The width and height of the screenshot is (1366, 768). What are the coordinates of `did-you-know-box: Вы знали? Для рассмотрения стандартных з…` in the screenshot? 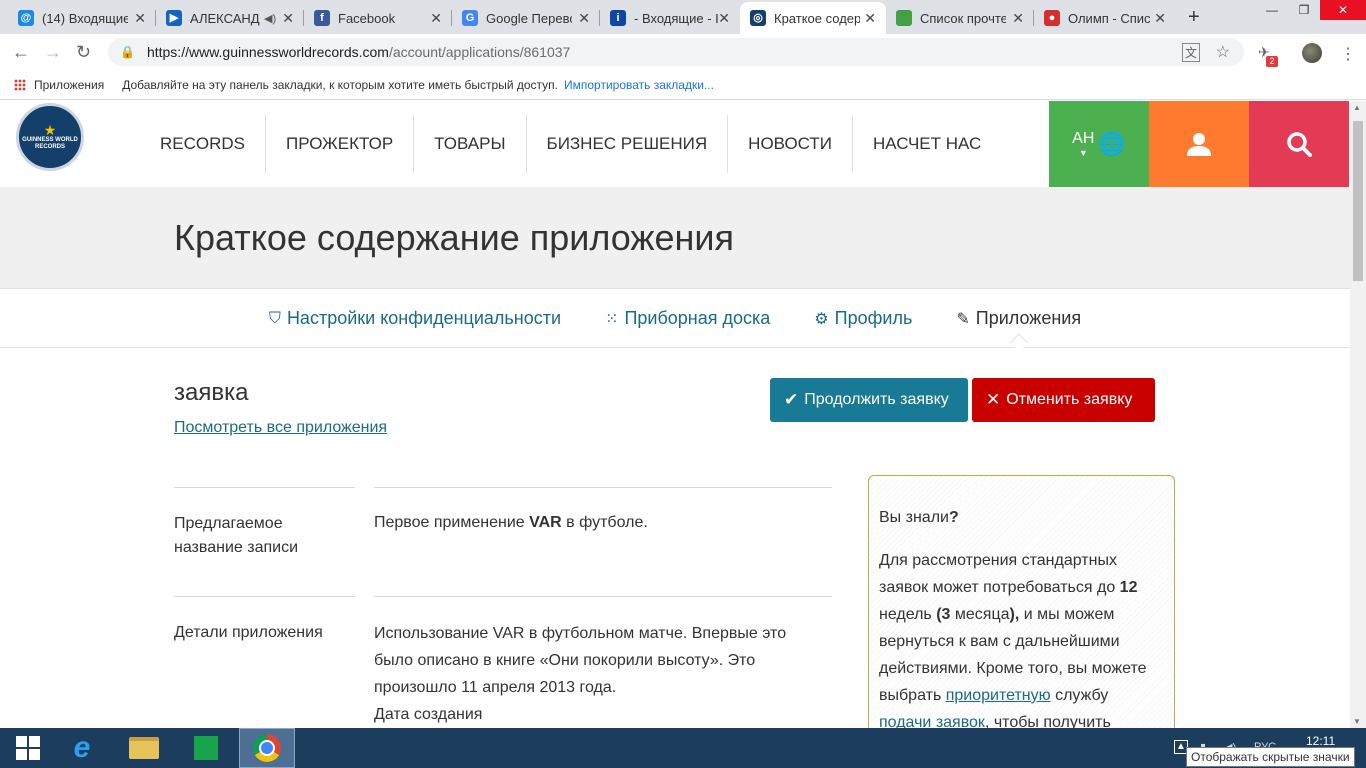 It's located at (1021, 601).